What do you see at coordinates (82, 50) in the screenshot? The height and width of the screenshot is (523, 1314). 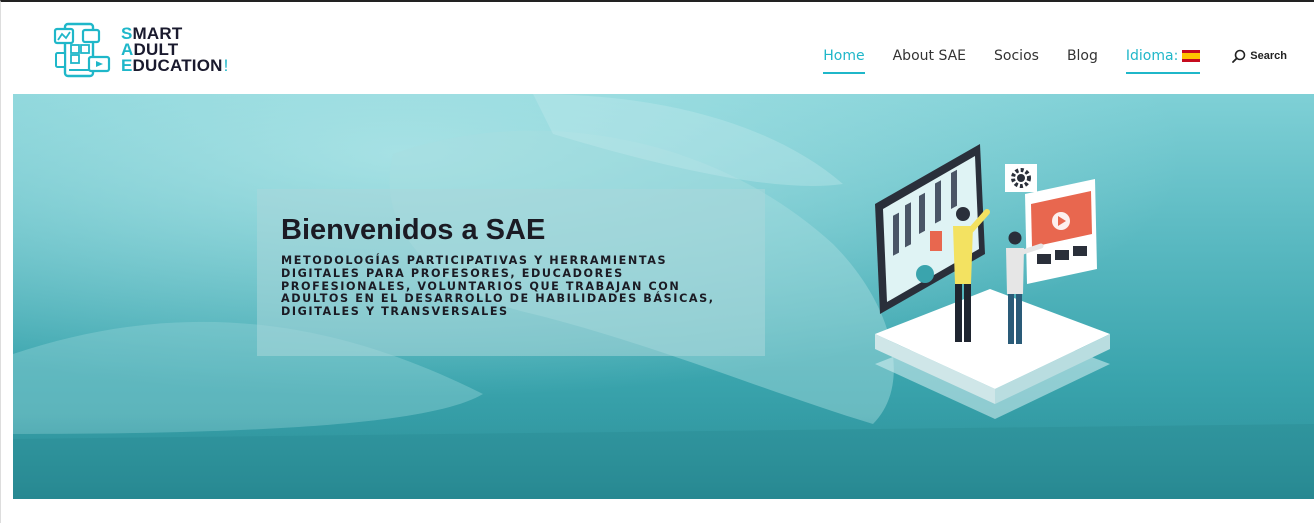 I see `logo-icon` at bounding box center [82, 50].